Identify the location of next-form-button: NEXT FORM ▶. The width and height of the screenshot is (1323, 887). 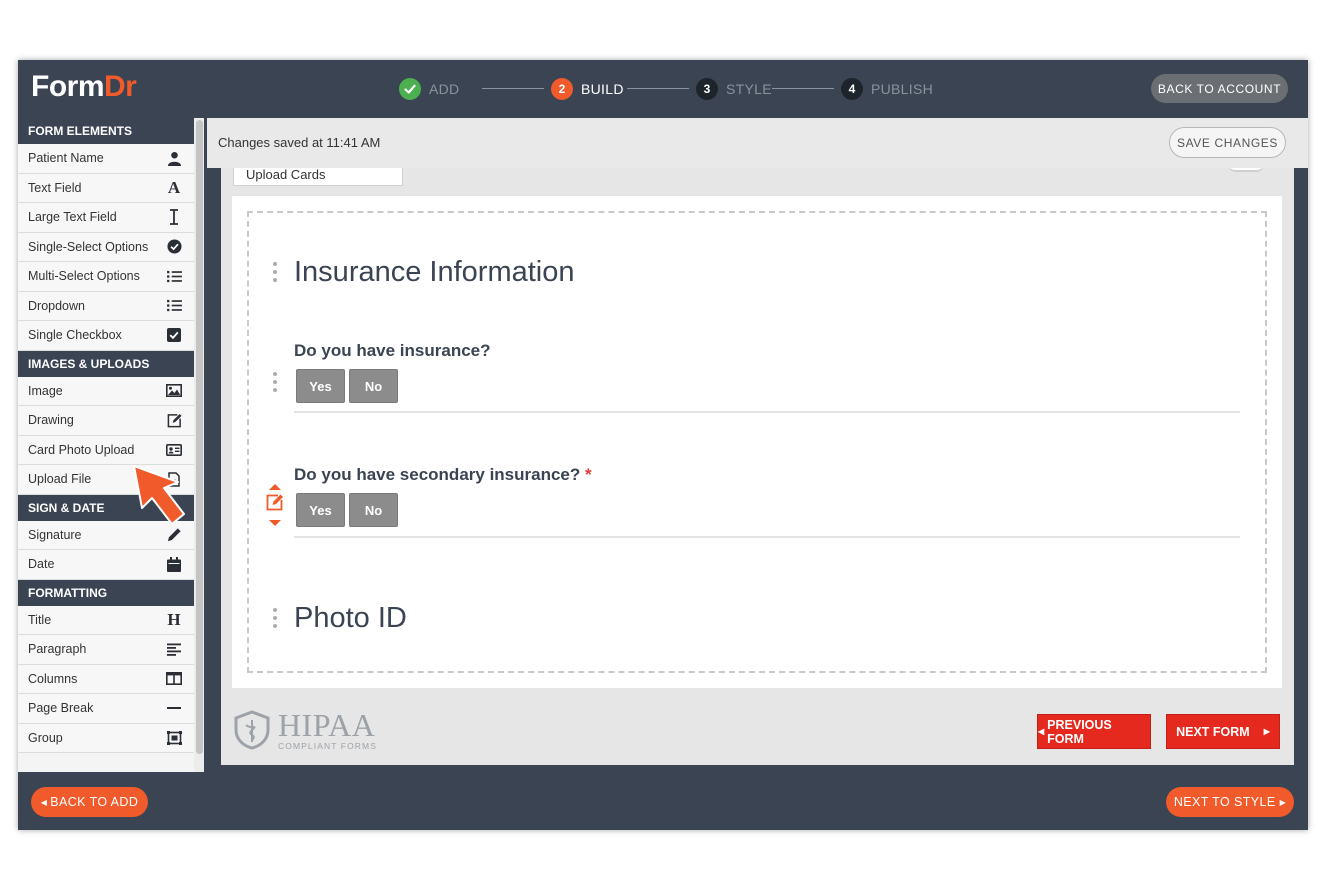
(1223, 731).